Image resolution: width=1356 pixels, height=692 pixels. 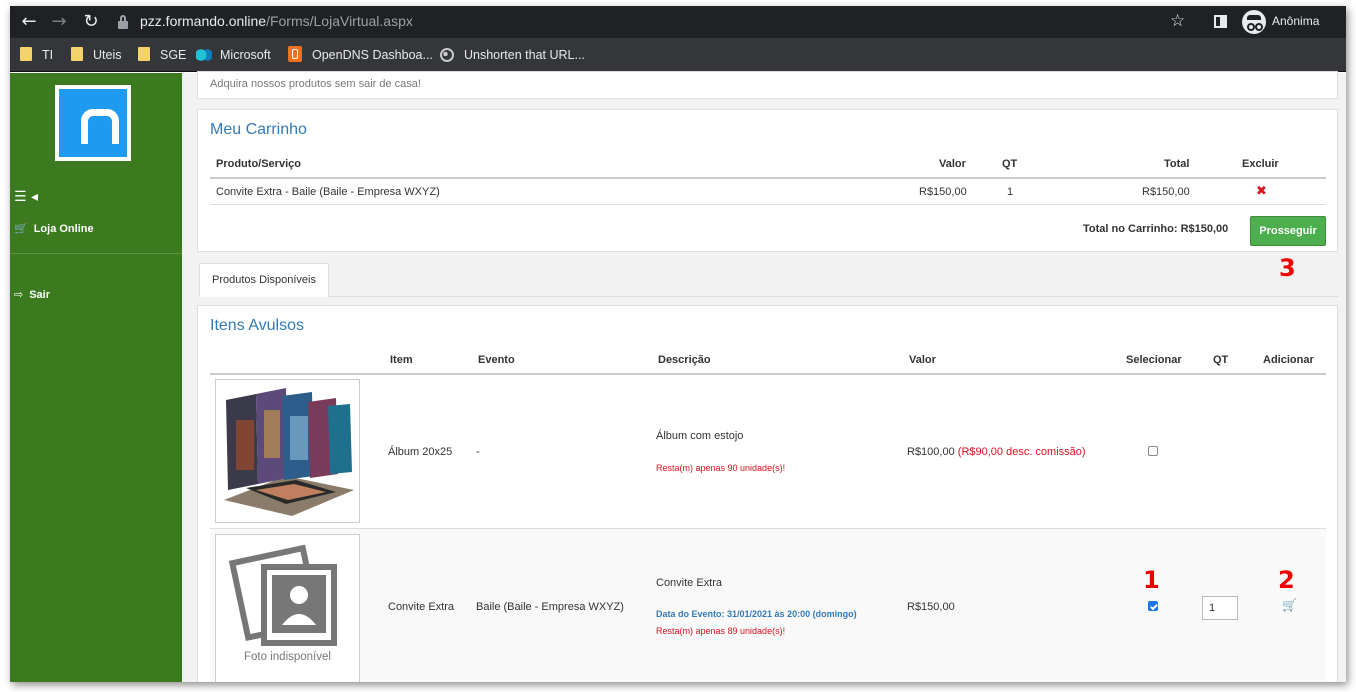 I want to click on bookmark-star-icon: ☆, so click(x=1177, y=21).